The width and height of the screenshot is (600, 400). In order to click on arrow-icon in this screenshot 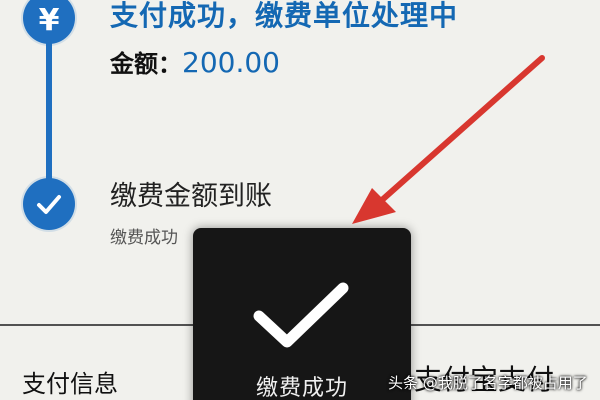, I will do `click(448, 139)`.